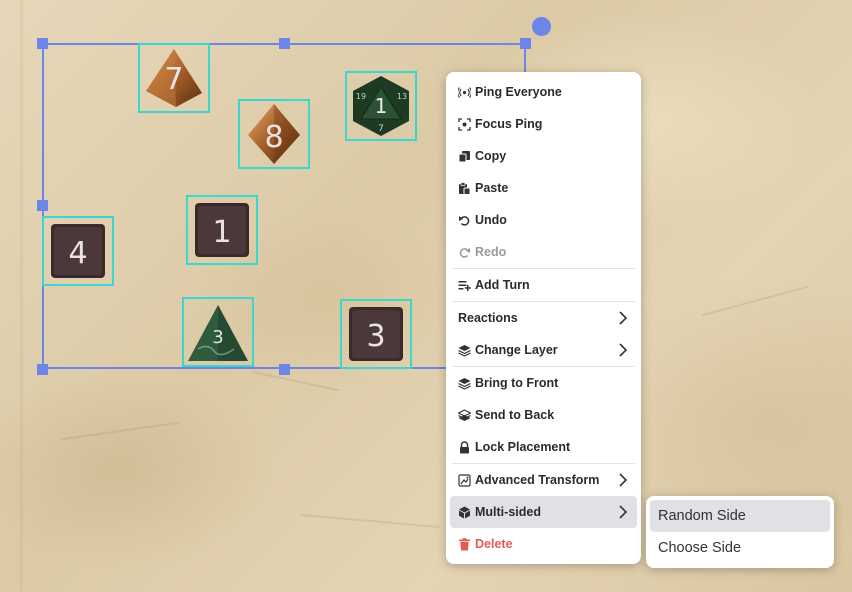 This screenshot has height=592, width=852. I want to click on d8-orange-die-icon: 8, so click(274, 134).